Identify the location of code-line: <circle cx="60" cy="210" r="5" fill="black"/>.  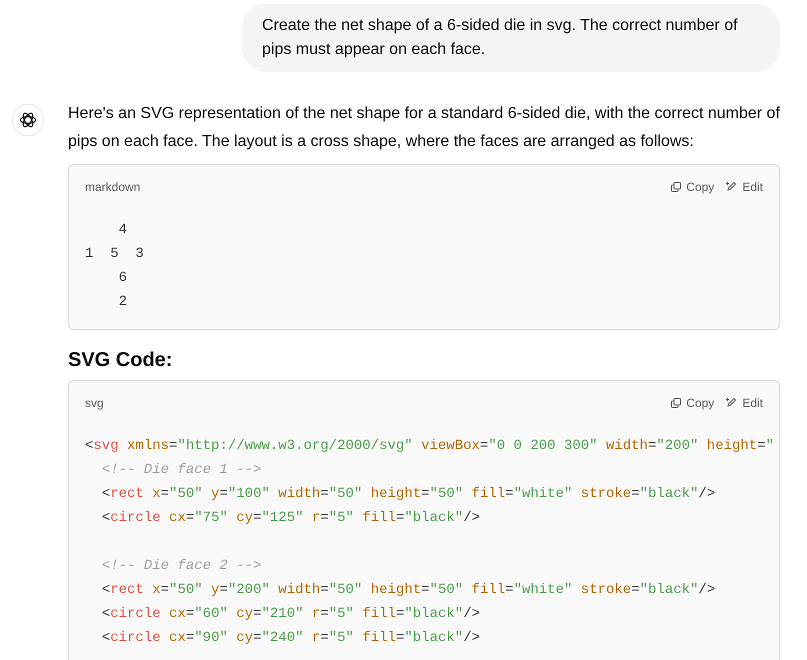
(290, 614).